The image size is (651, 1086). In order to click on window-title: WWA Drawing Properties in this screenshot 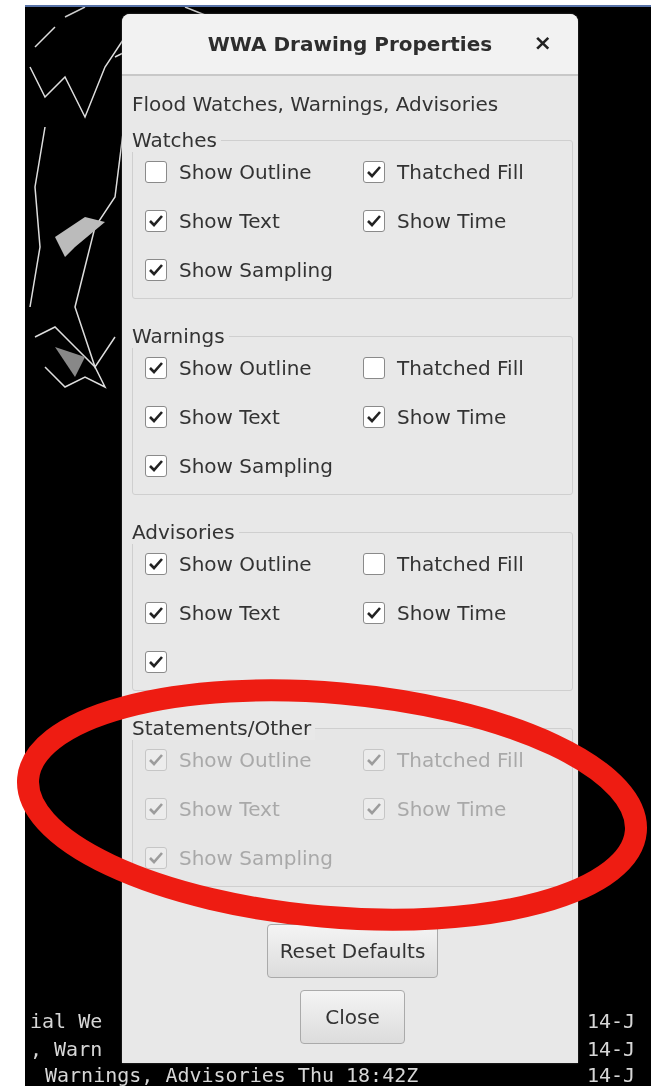, I will do `click(350, 44)`.